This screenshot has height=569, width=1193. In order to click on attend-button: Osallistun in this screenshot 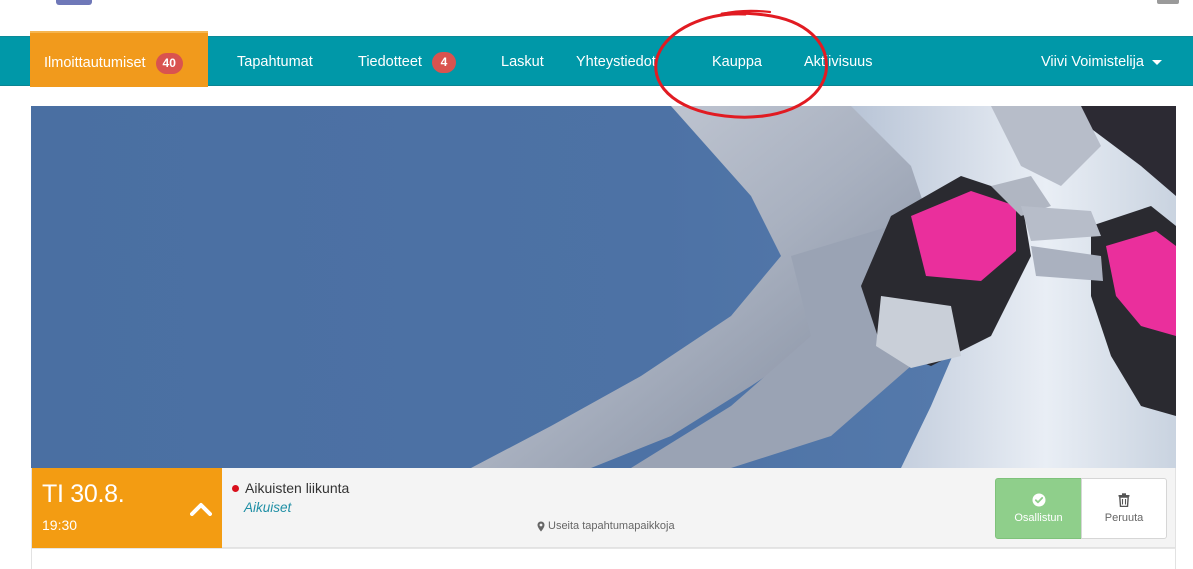, I will do `click(1038, 508)`.